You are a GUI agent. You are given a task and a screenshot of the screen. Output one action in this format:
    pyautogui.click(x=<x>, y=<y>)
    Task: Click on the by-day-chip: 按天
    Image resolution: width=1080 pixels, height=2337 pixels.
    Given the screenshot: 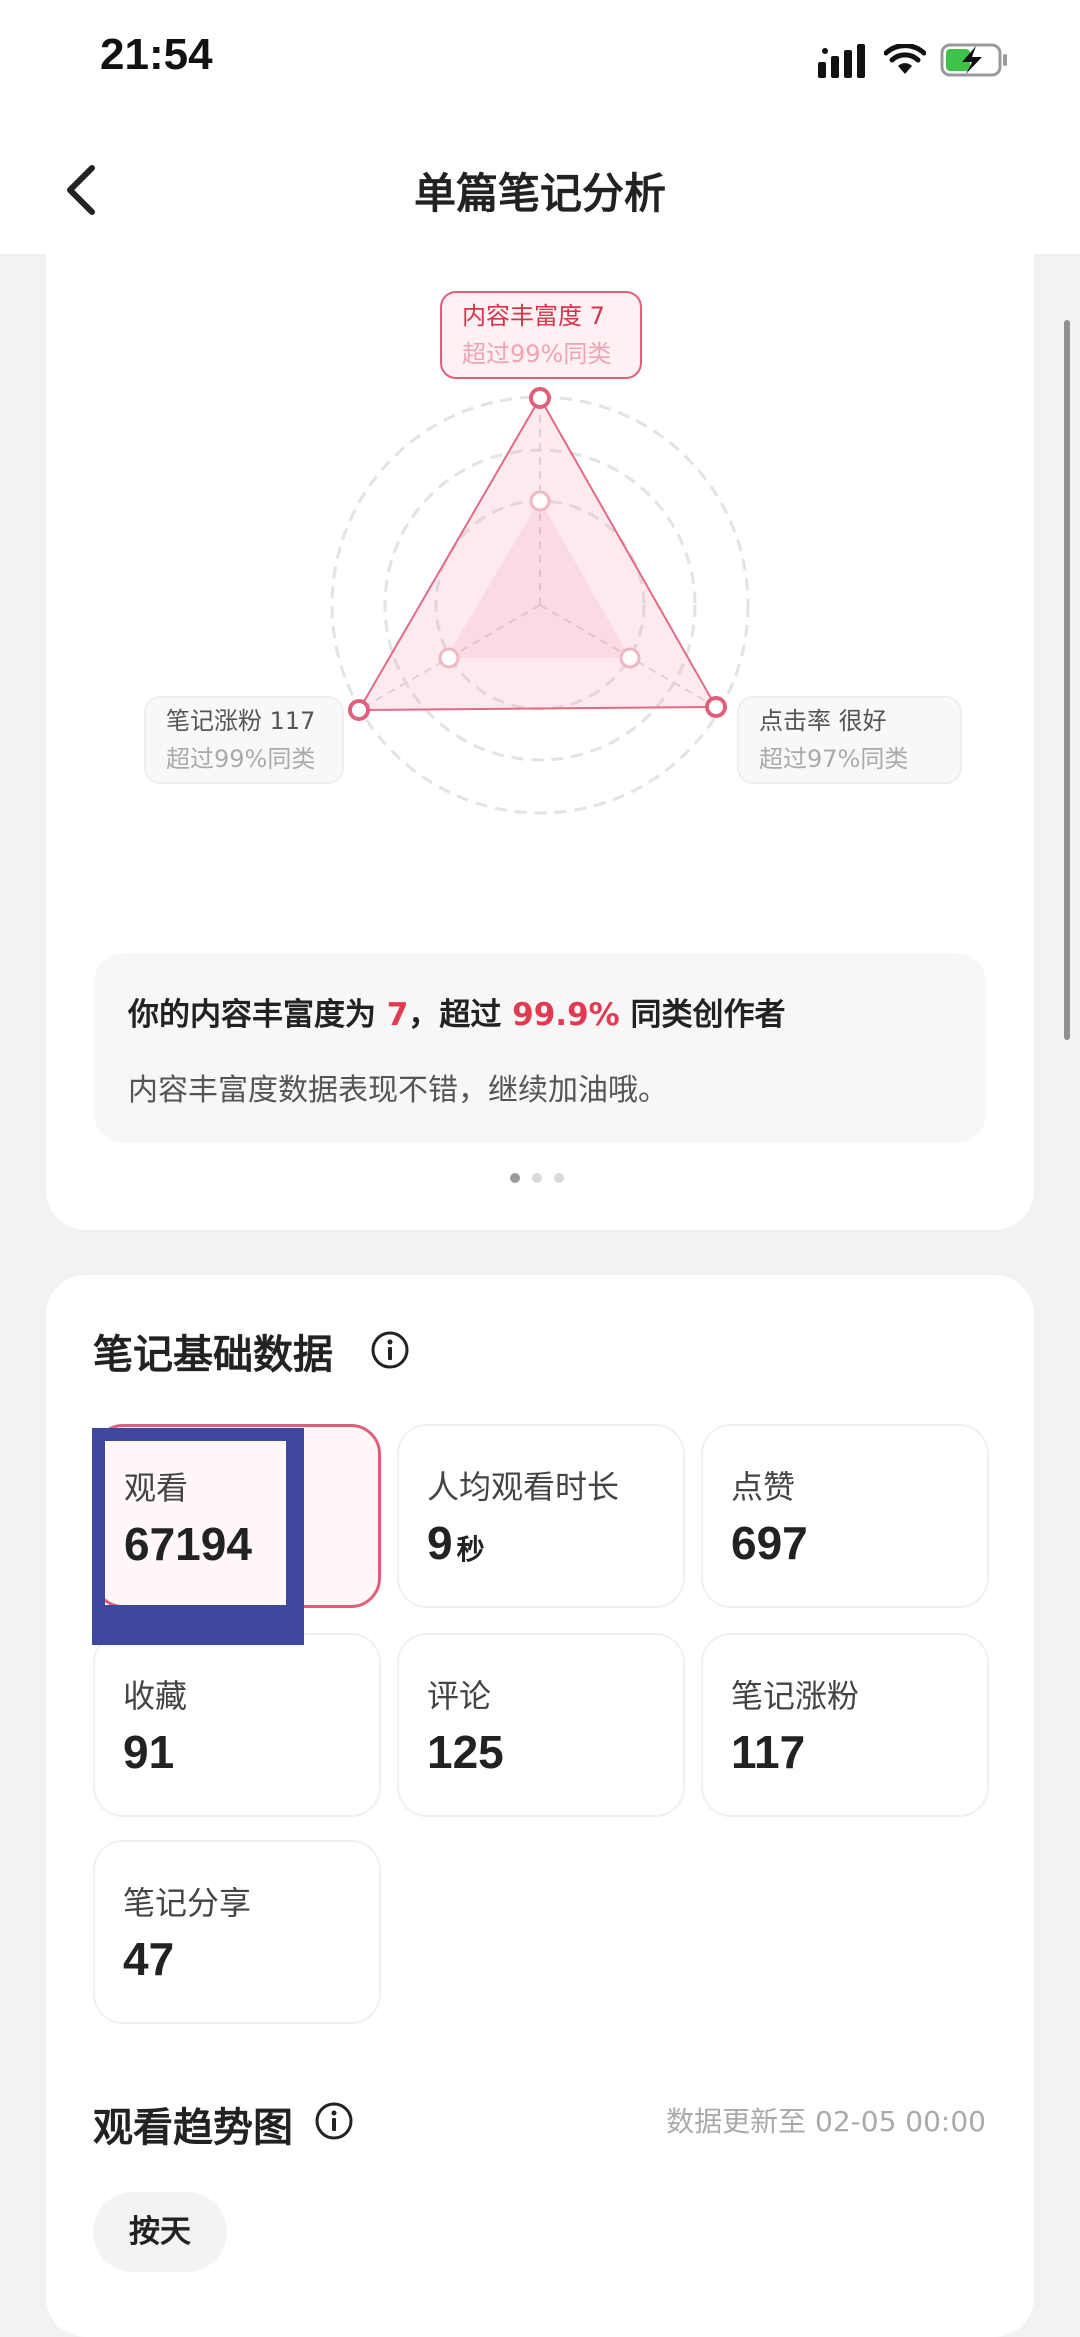 What is the action you would take?
    pyautogui.click(x=160, y=2232)
    